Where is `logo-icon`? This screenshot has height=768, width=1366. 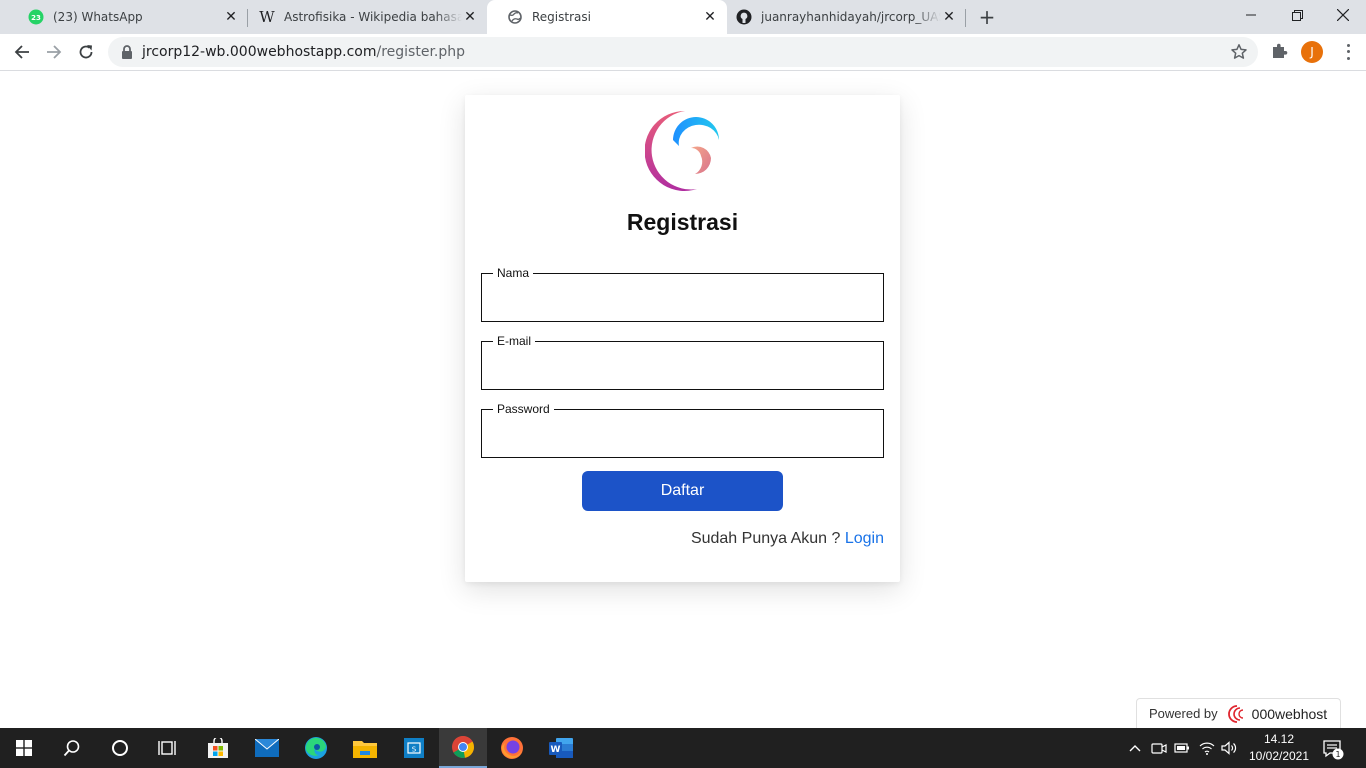
logo-icon is located at coordinates (682, 151).